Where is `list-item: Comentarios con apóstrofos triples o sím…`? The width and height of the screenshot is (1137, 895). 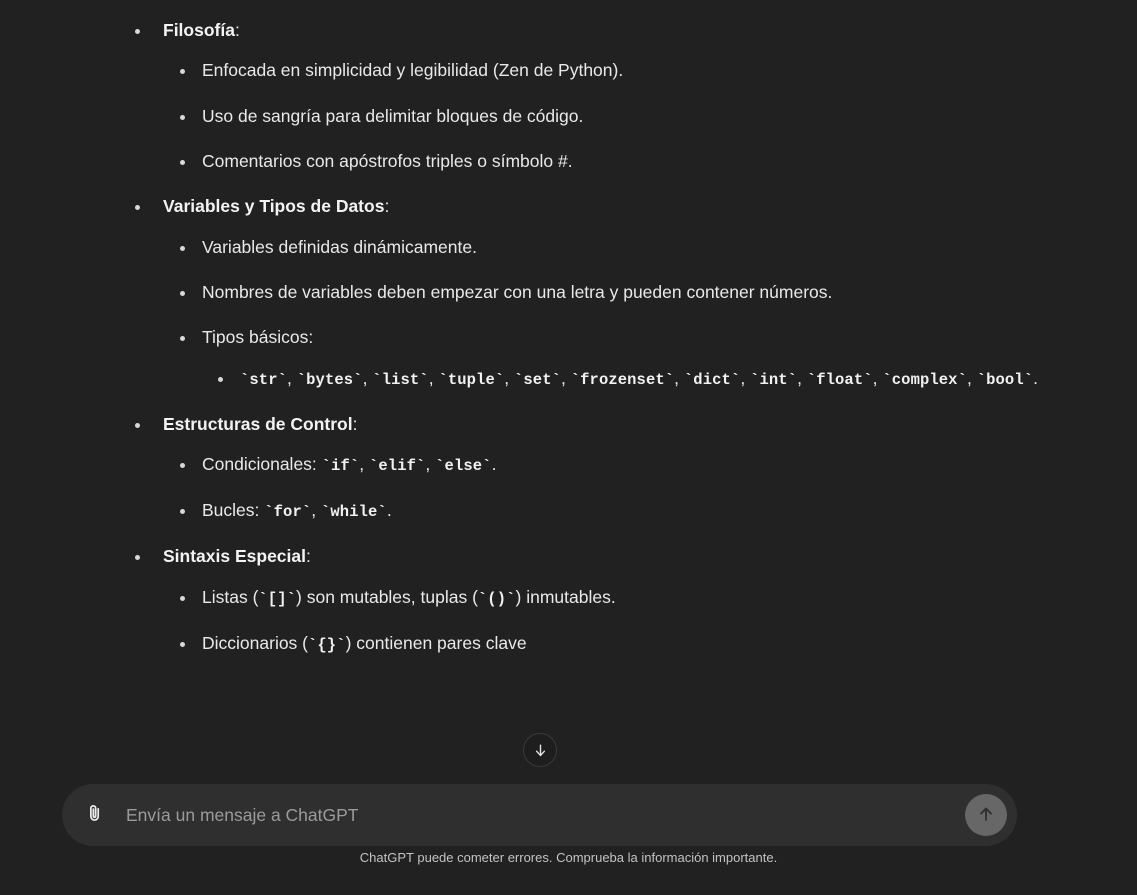
list-item: Comentarios con apóstrofos triples o sím… is located at coordinates (650, 161).